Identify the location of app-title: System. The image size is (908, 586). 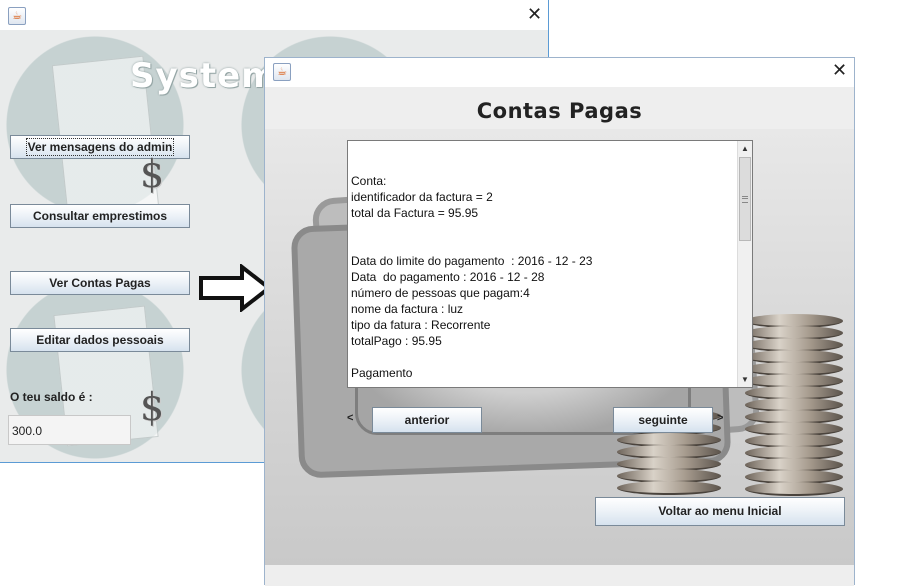
(204, 76).